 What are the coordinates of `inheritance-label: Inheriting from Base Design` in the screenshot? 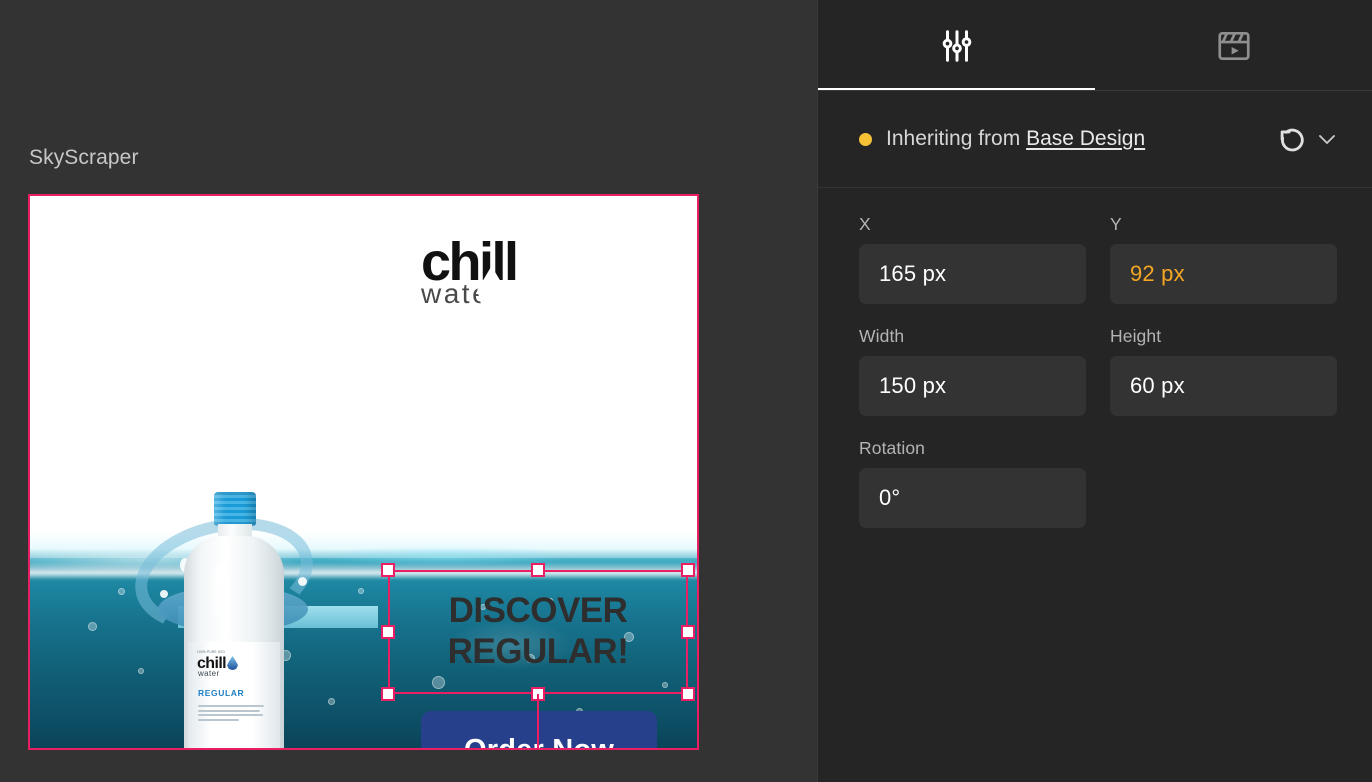 It's located at (1015, 139).